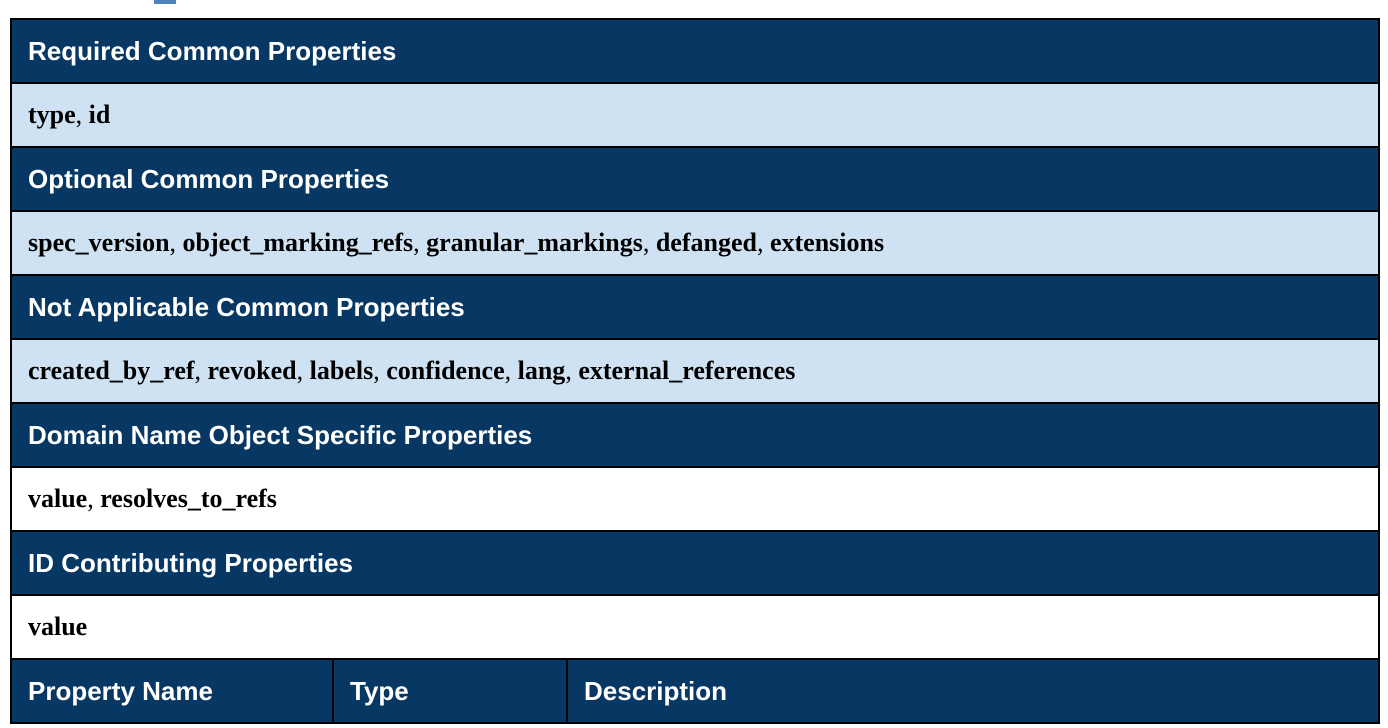  I want to click on property-name-lang: lang, so click(541, 370).